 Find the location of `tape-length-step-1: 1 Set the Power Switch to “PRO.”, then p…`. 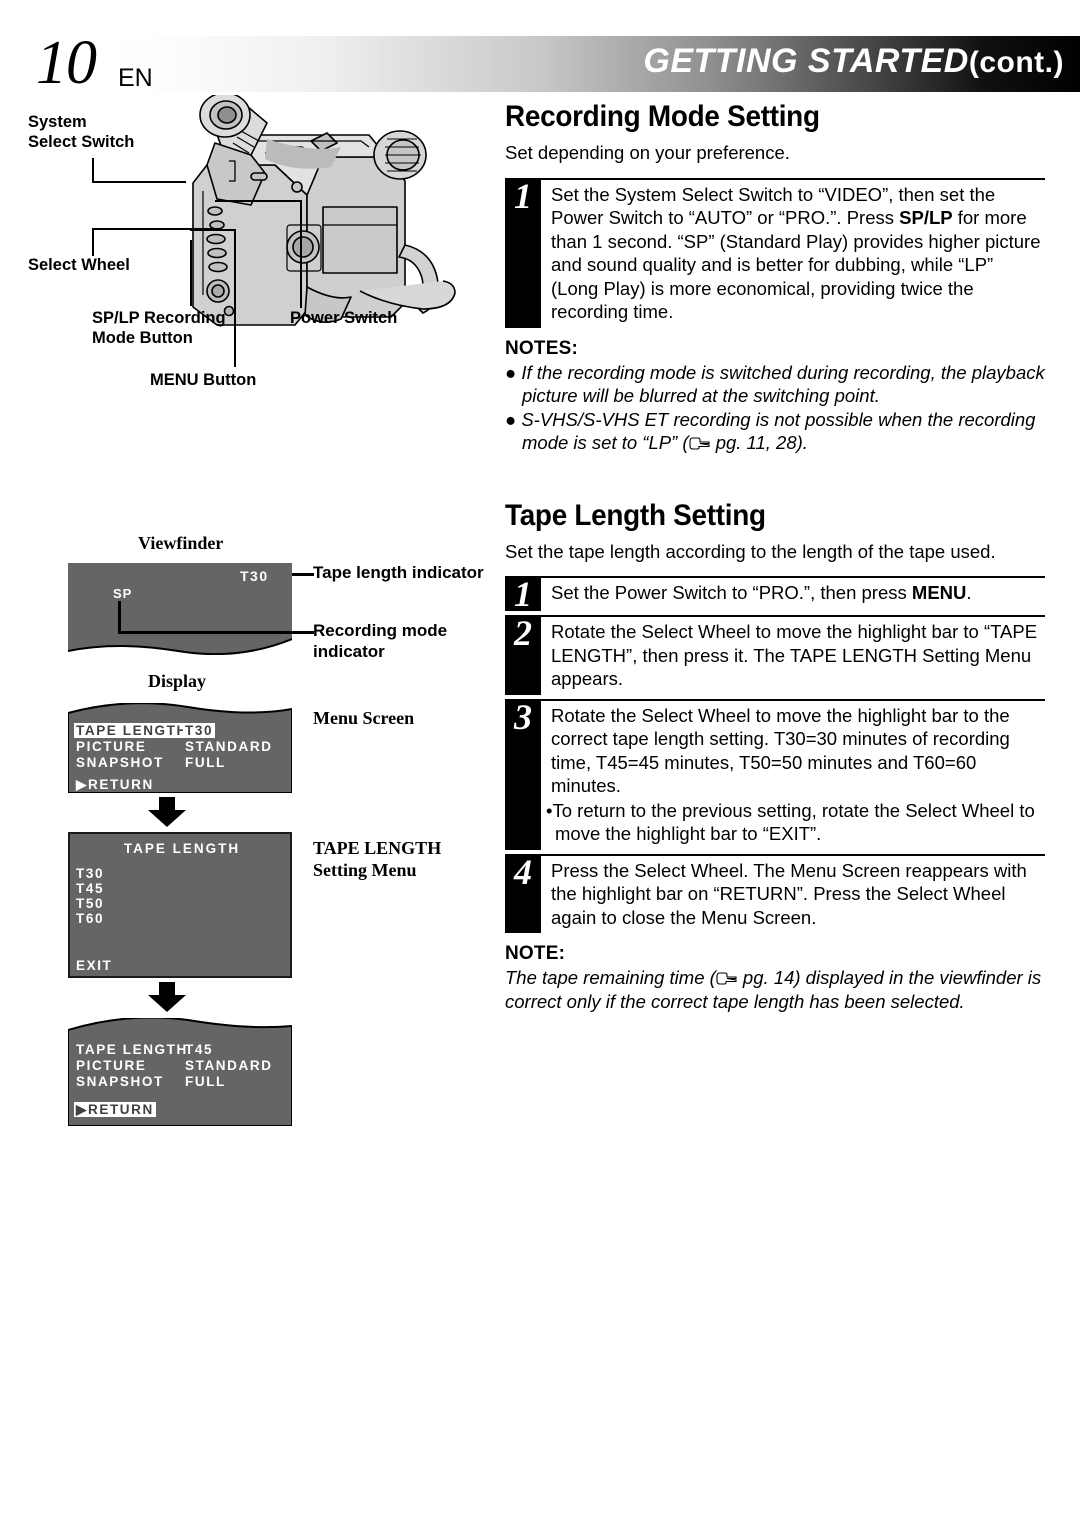

tape-length-step-1: 1 Set the Power Switch to “PRO.”, then p… is located at coordinates (775, 592).